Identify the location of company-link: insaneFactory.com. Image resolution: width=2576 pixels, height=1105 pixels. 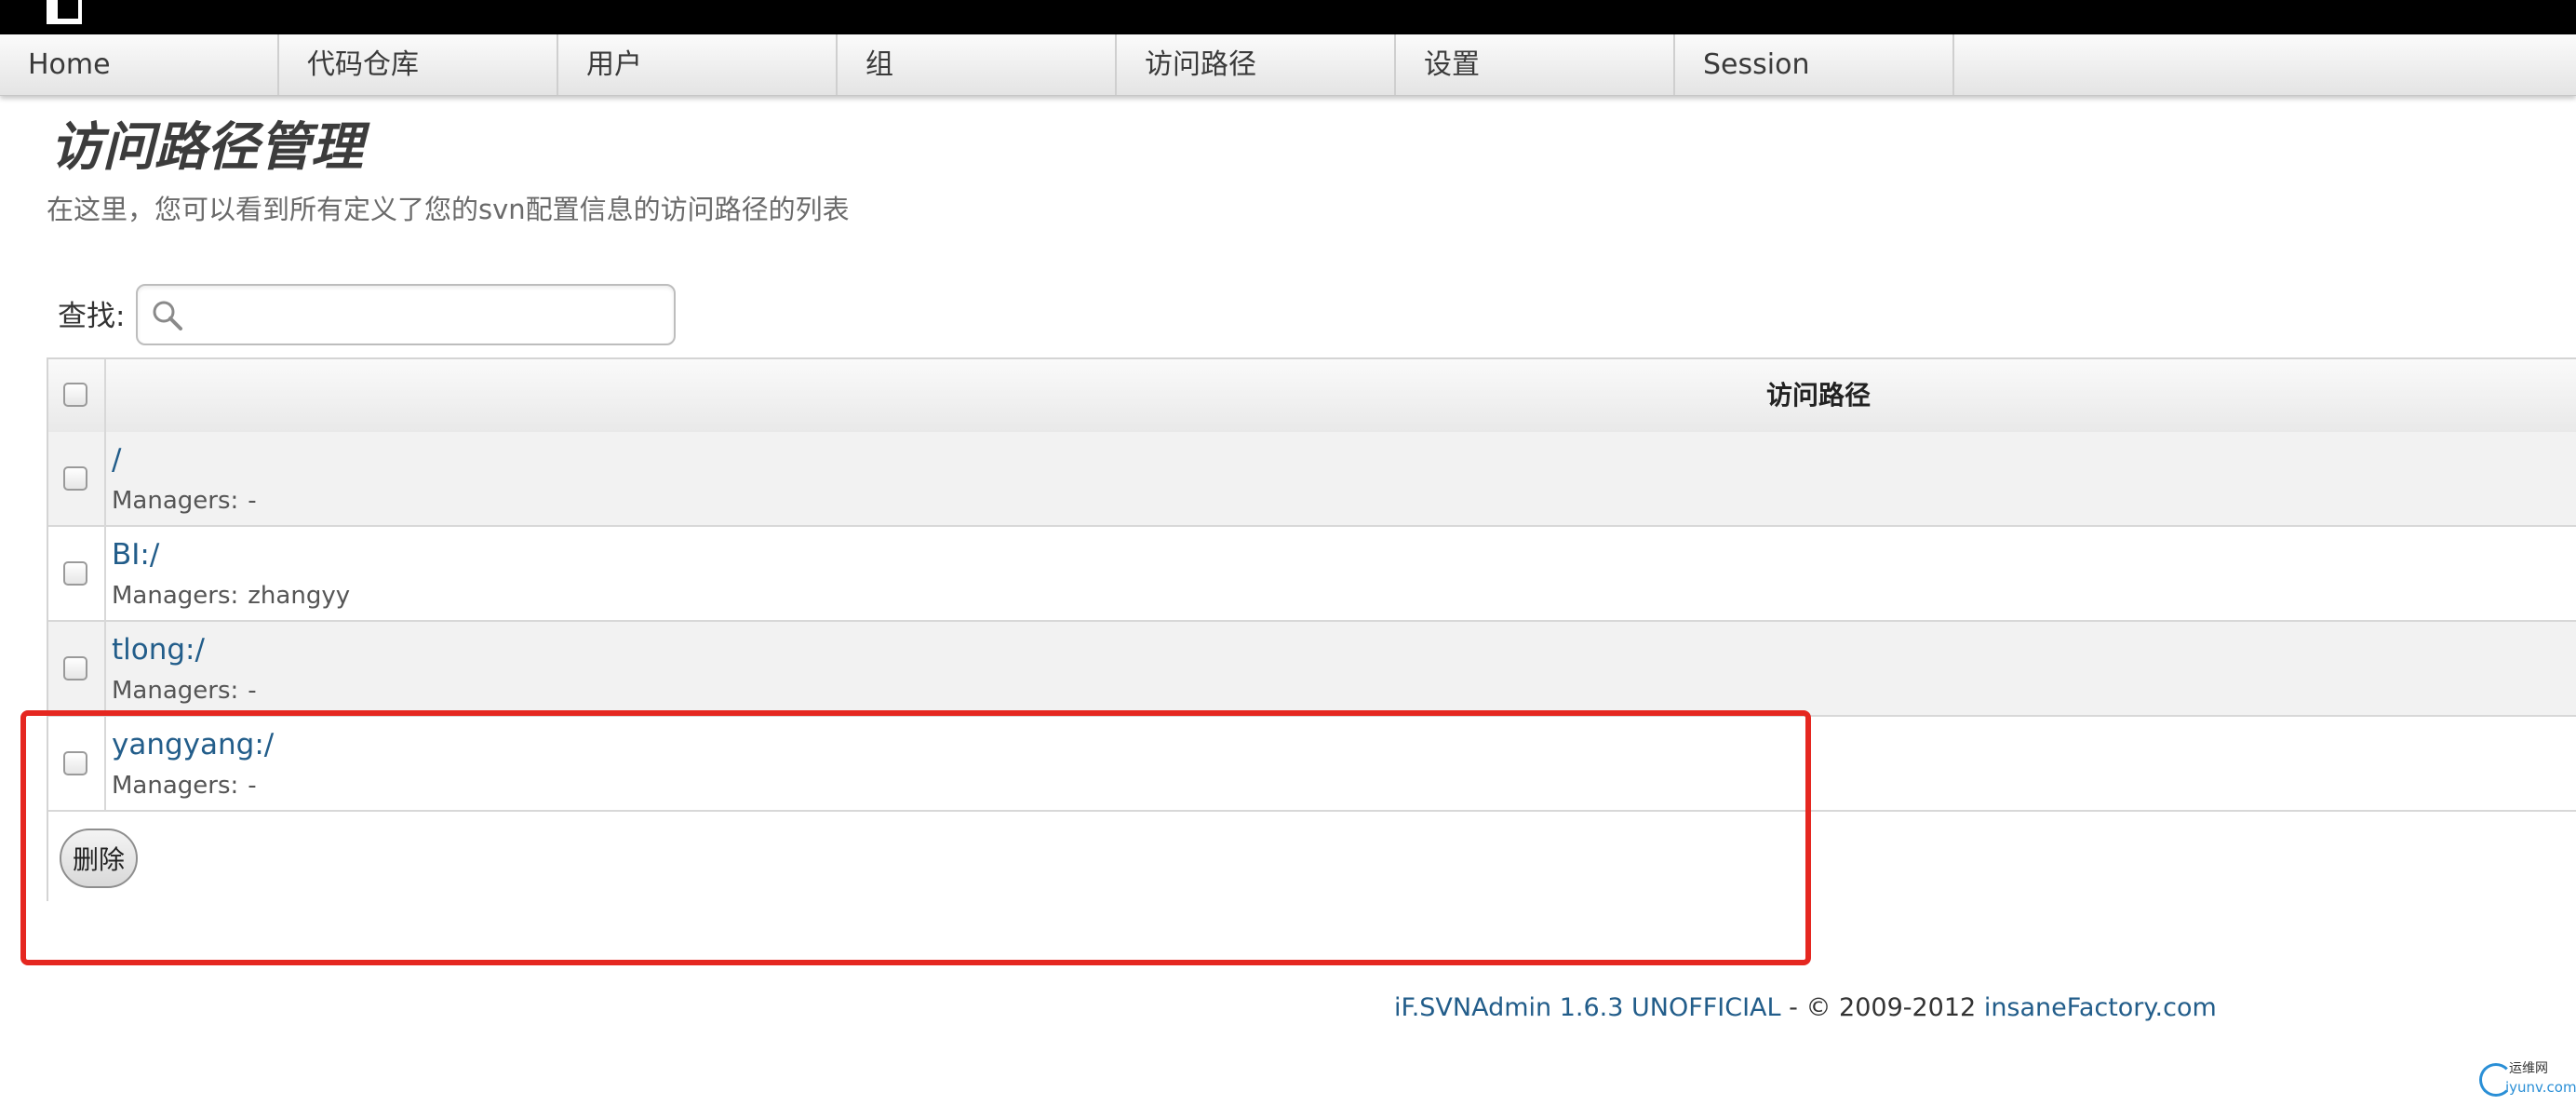
(2100, 1007).